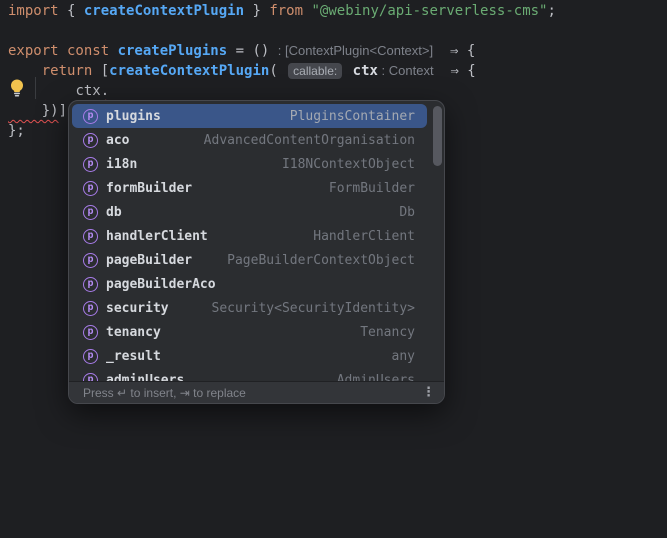 This screenshot has height=538, width=667. I want to click on completion-item-plugins: p plugins PluginsContainer, so click(249, 116).